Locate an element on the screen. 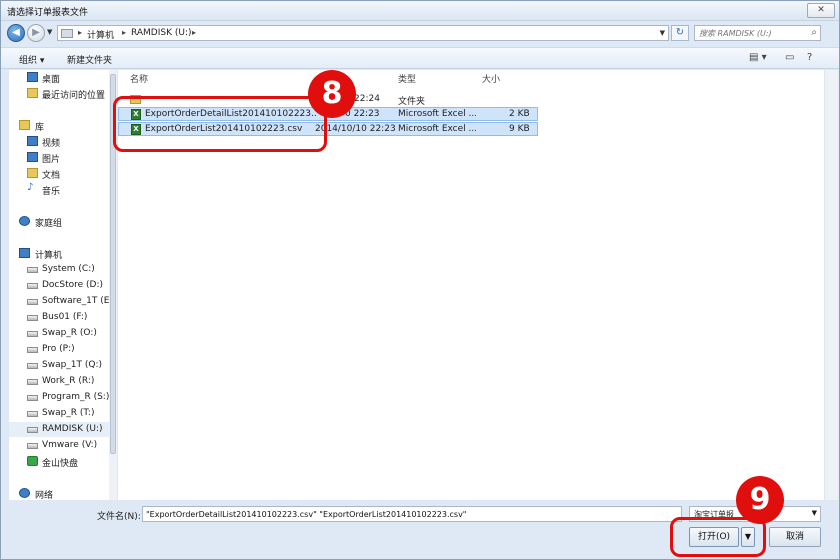 The image size is (840, 560). sidebar-item-label: 桌面 is located at coordinates (51, 80).